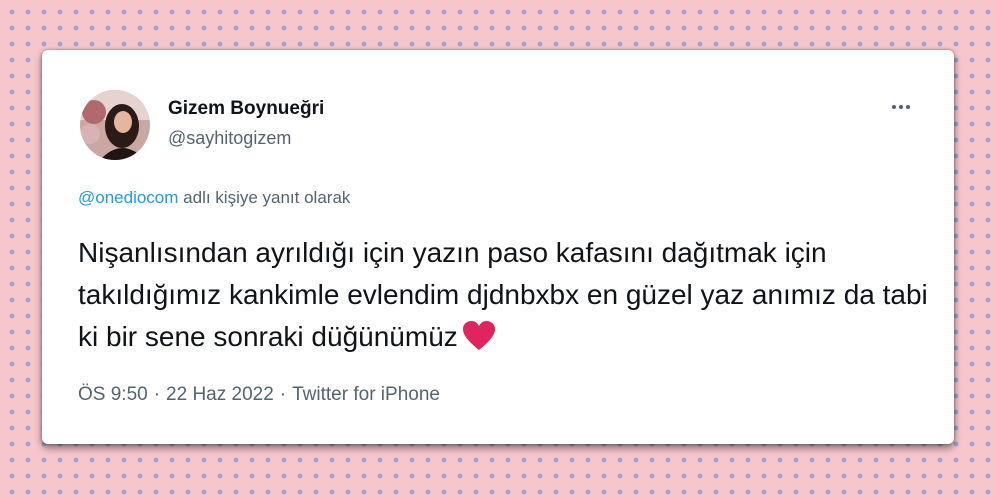 The width and height of the screenshot is (996, 498). I want to click on avatar-photo, so click(115, 125).